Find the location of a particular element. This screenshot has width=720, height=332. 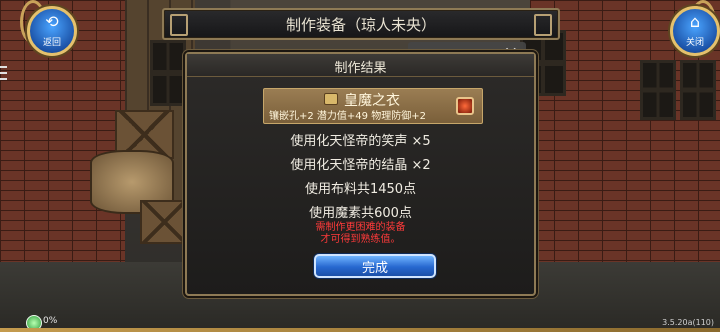

window-title-bar: 制作装备（琼人未央） is located at coordinates (361, 24).